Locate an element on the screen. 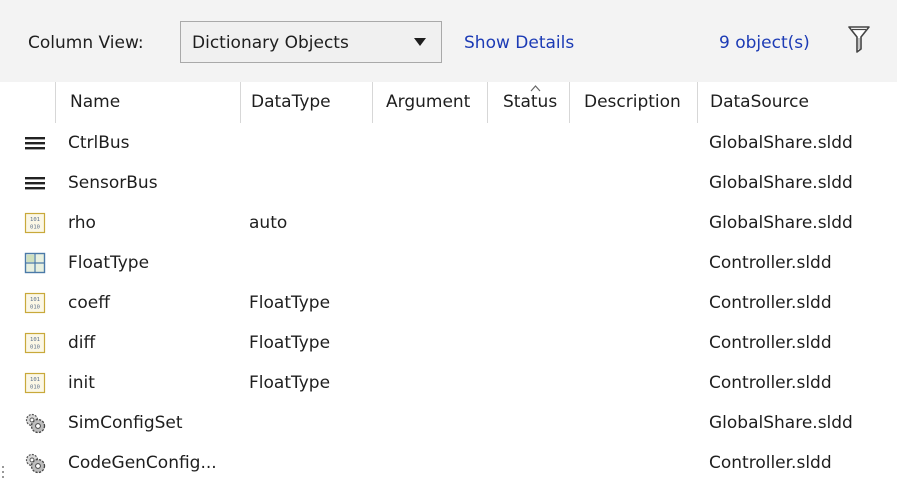 This screenshot has width=897, height=495. table-row: CtrlBus GlobalShare.sldd is located at coordinates (454, 143).